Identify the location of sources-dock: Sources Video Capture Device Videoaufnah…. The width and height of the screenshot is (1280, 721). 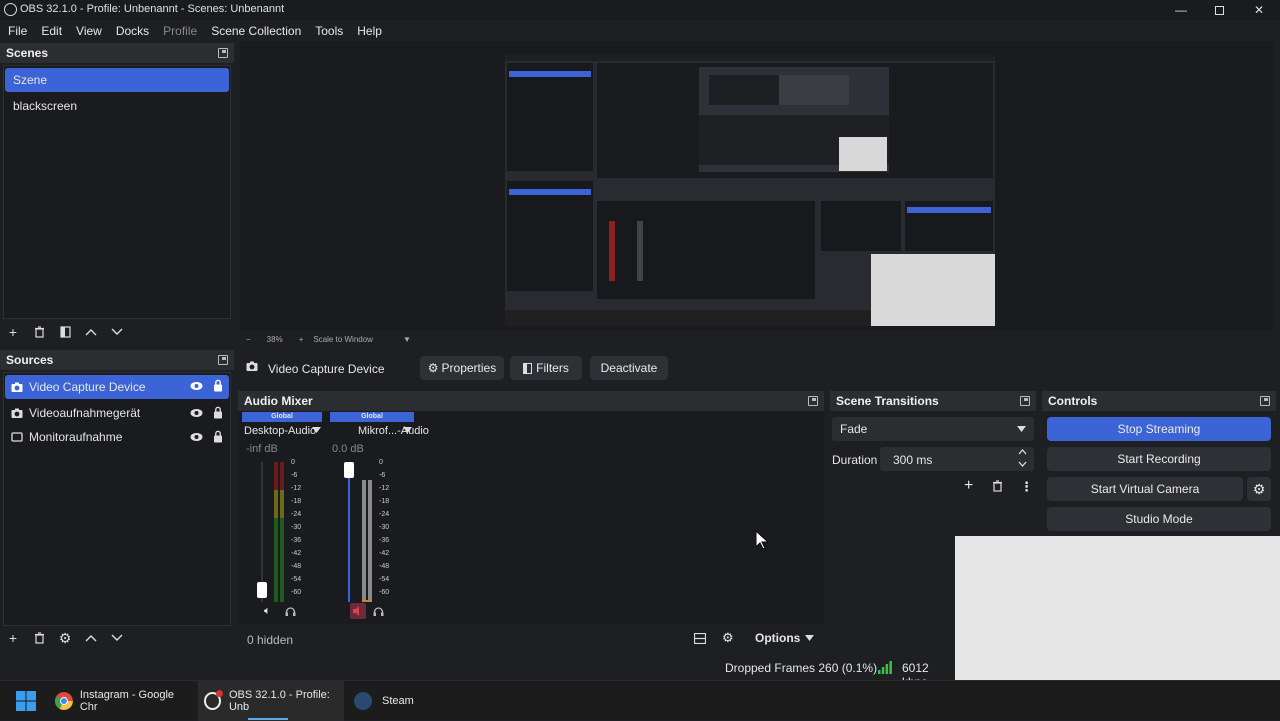
(117, 501).